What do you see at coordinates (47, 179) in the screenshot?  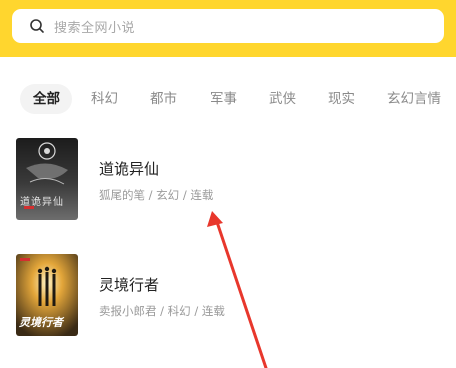 I see `book-cover-1: 道诡异仙` at bounding box center [47, 179].